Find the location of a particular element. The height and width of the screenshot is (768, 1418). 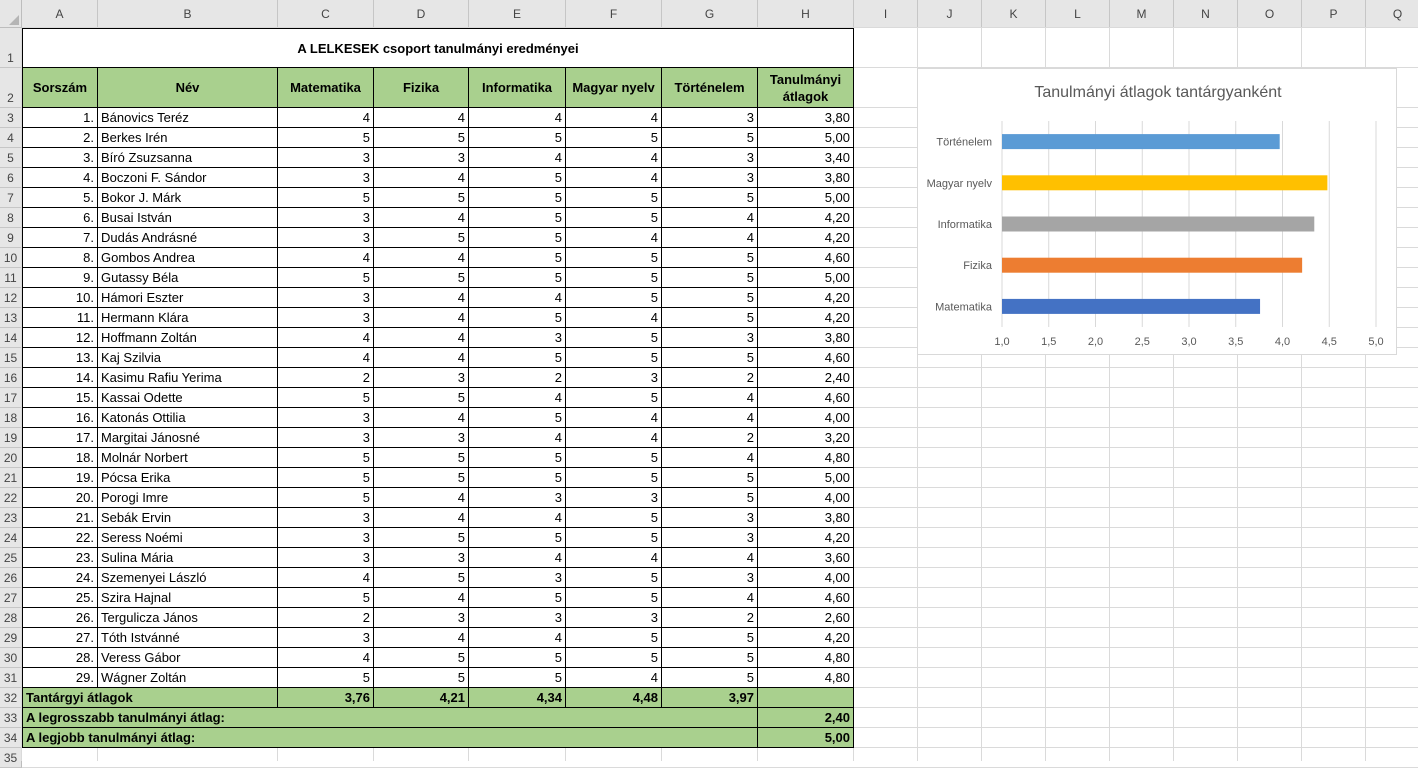

student-name: Seress Noémi is located at coordinates (188, 538).